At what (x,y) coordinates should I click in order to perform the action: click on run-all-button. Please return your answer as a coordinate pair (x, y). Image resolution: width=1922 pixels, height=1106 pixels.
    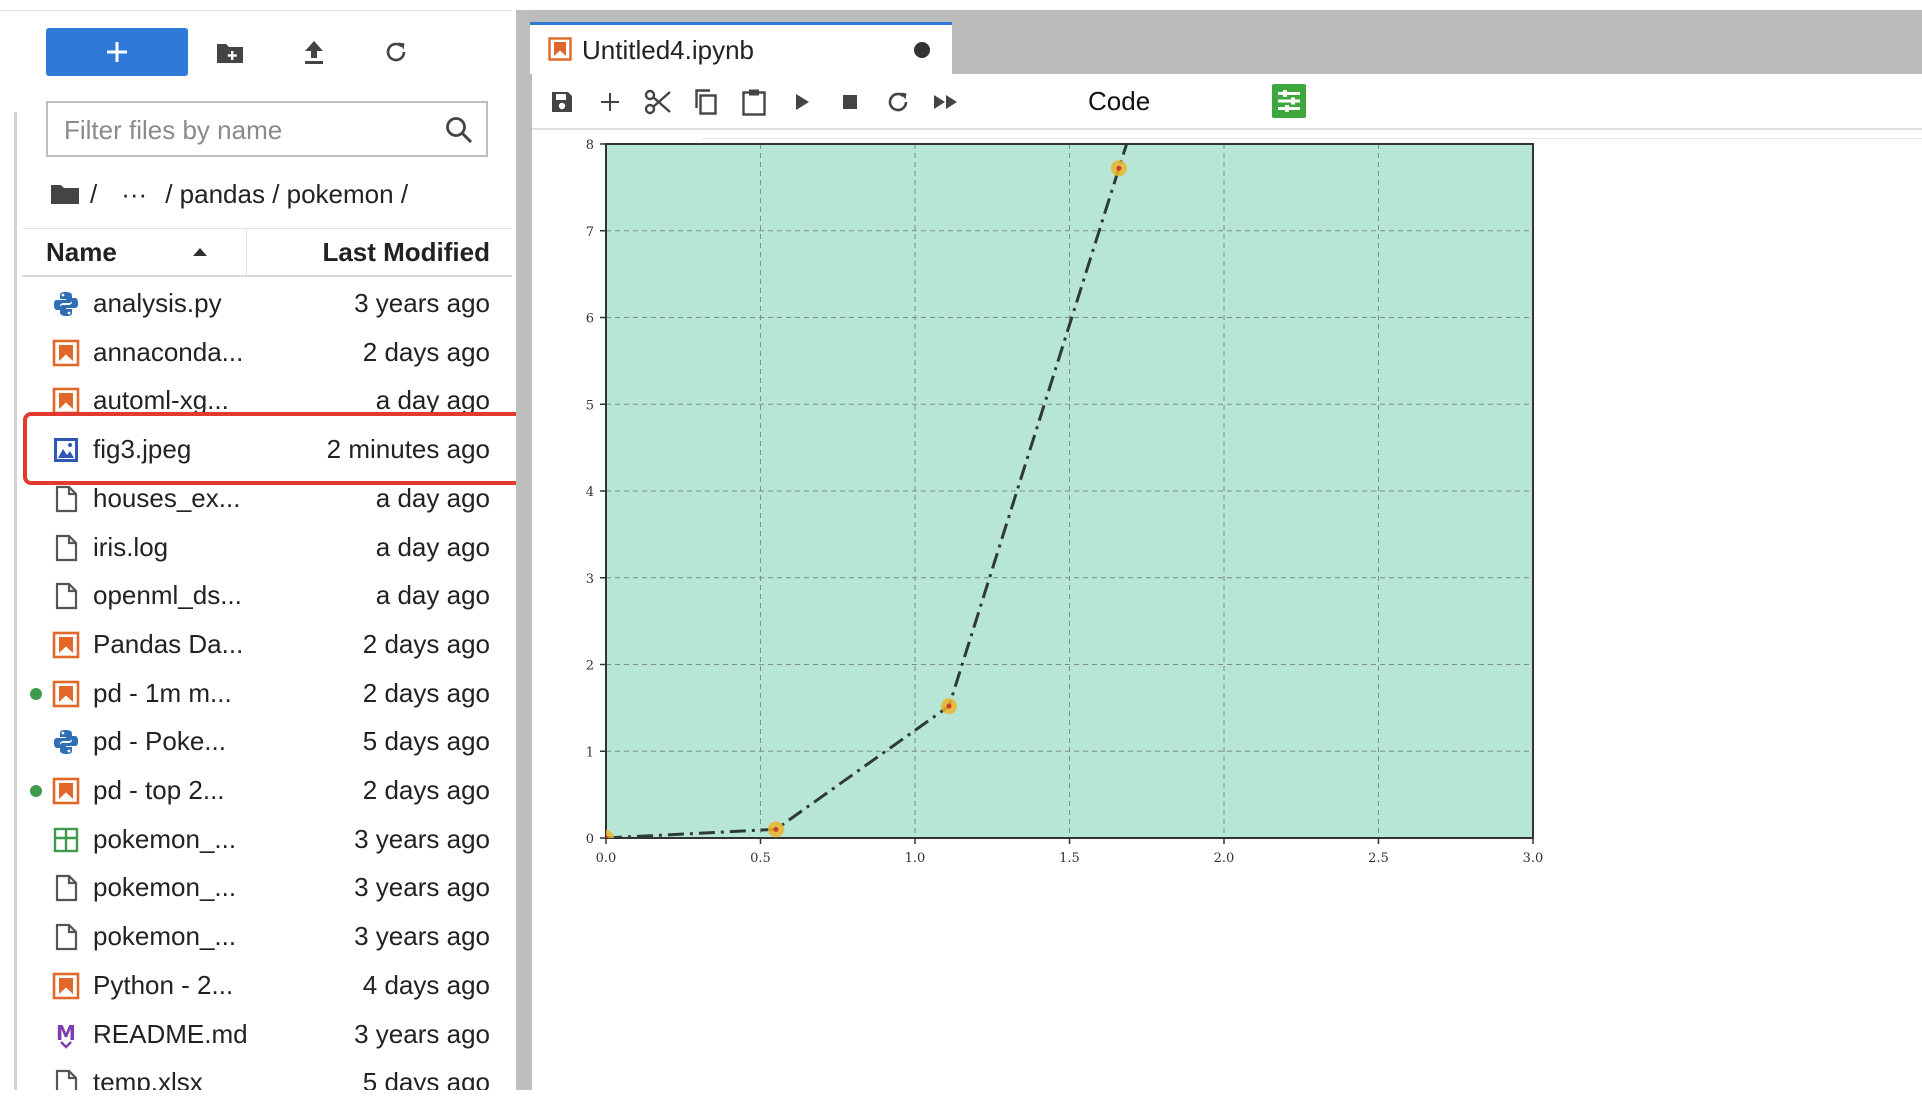
    Looking at the image, I should click on (946, 102).